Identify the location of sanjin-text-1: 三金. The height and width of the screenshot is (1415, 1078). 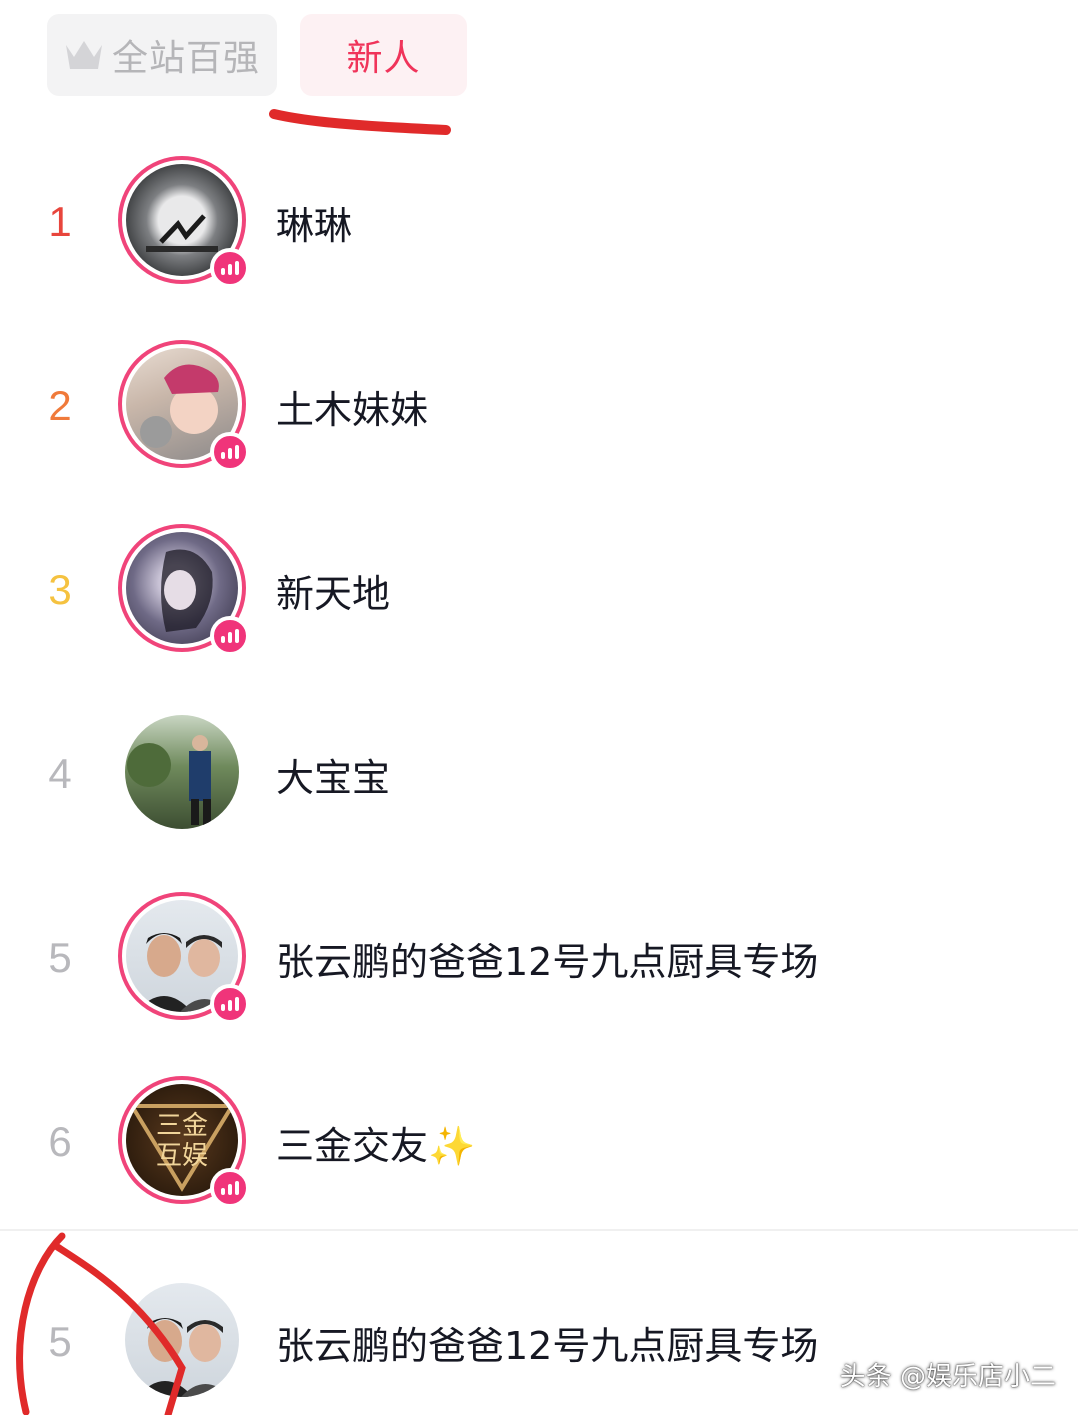
(182, 1126).